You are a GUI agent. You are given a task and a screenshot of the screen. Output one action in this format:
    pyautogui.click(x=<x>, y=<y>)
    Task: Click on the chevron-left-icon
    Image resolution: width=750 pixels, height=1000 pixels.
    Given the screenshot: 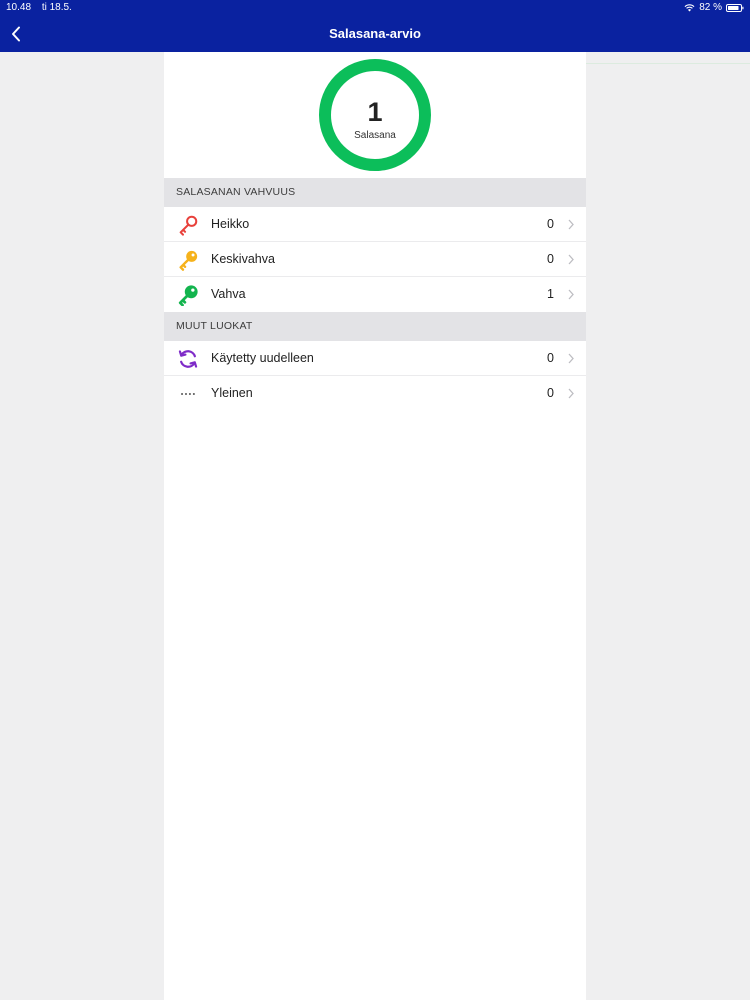 What is the action you would take?
    pyautogui.click(x=16, y=34)
    